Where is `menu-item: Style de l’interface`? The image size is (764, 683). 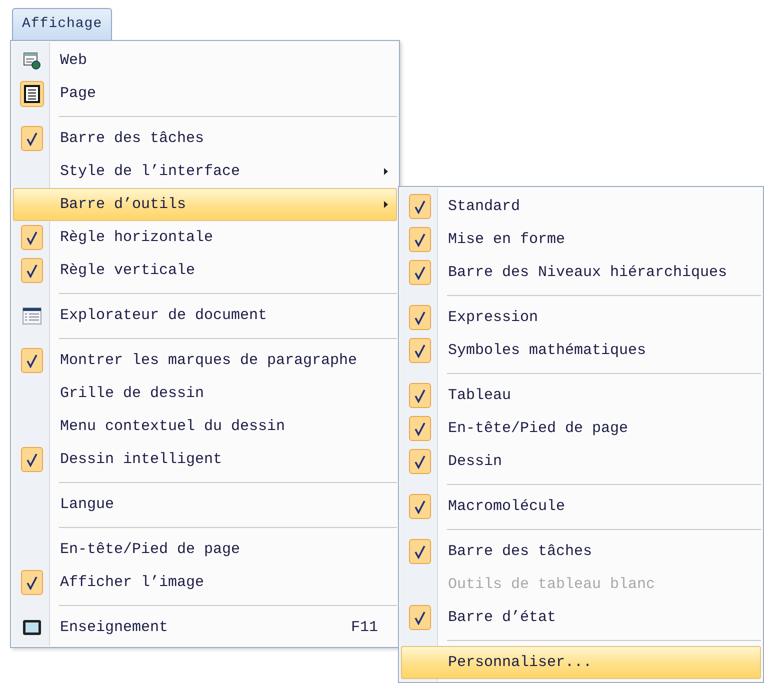
menu-item: Style de l’interface is located at coordinates (205, 171).